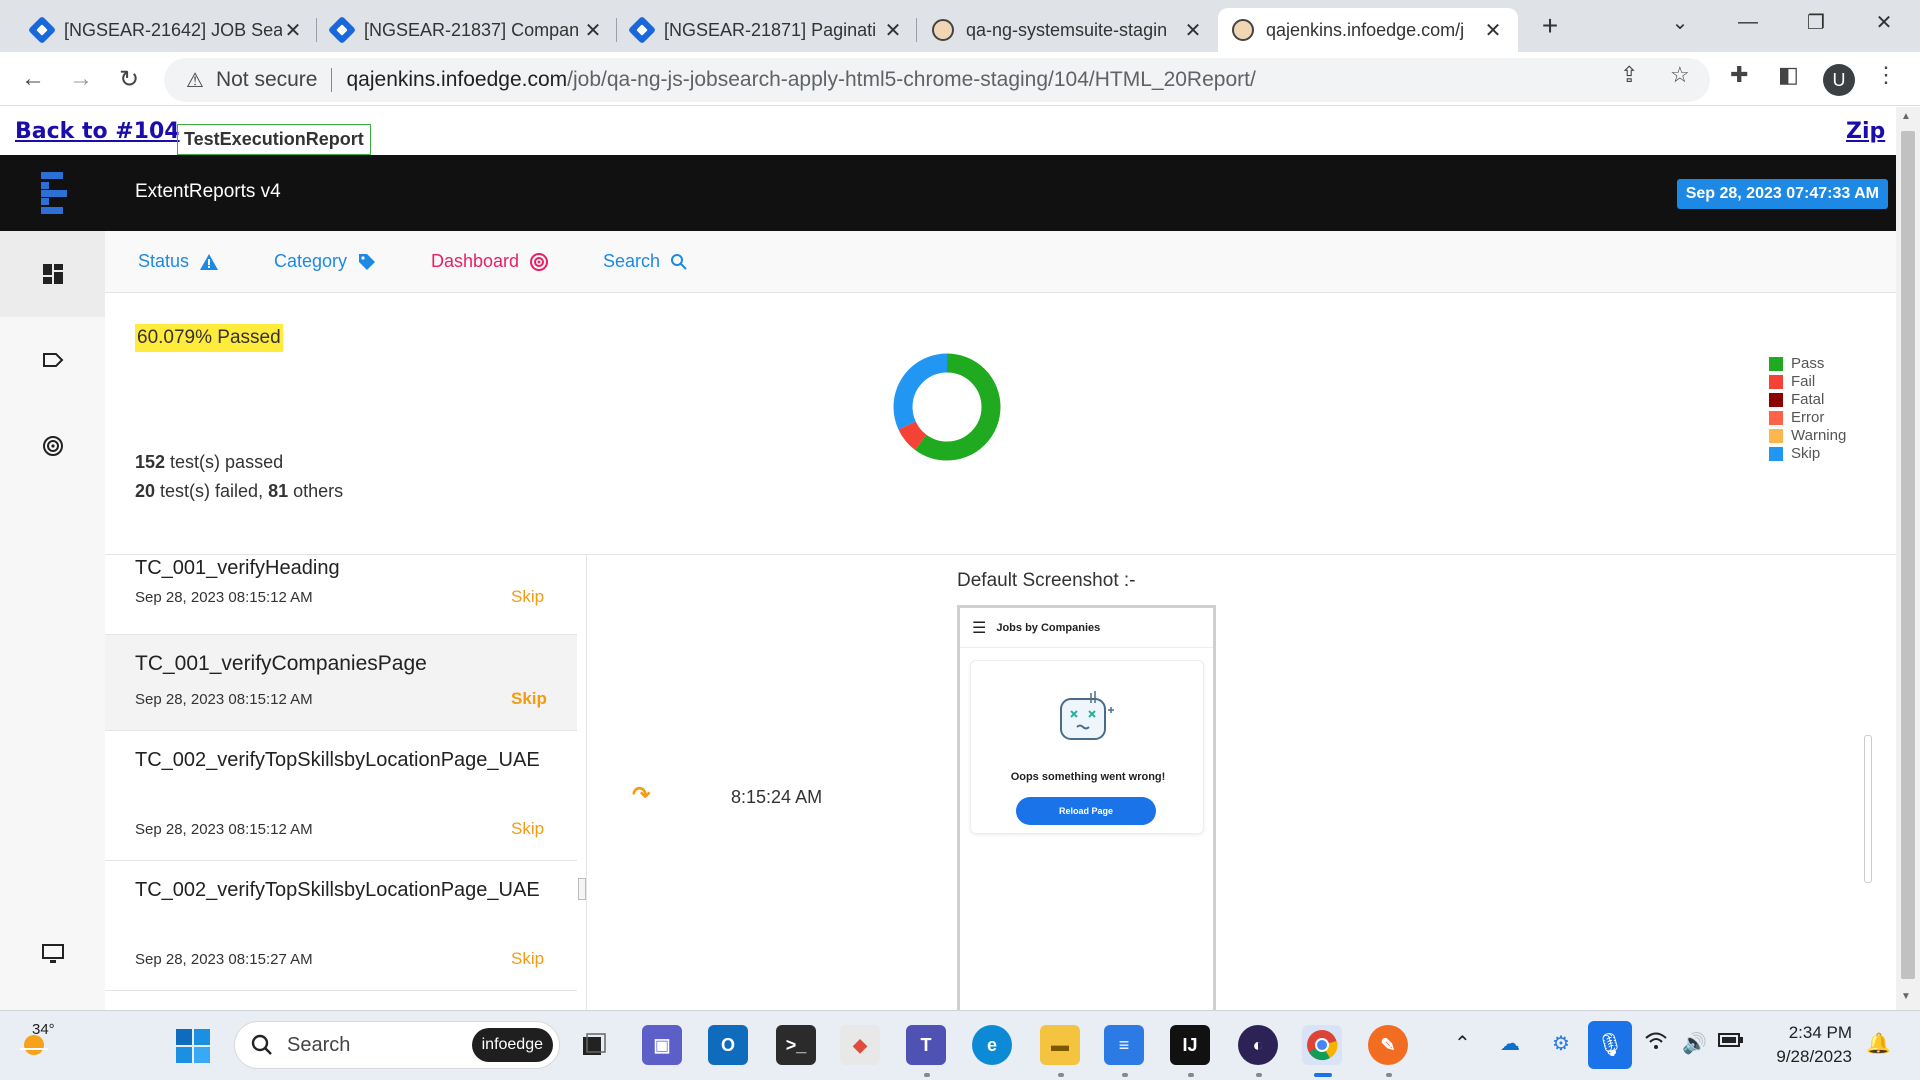 This screenshot has width=1920, height=1080. What do you see at coordinates (1258, 1045) in the screenshot?
I see `eclipse-icon: ◐` at bounding box center [1258, 1045].